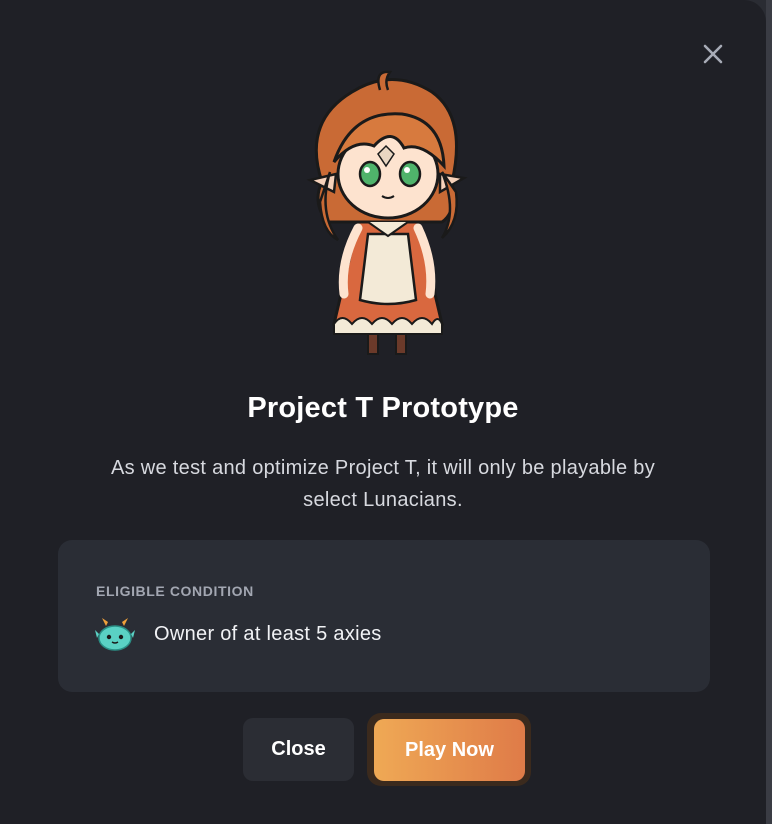 The height and width of the screenshot is (824, 772). Describe the element at coordinates (383, 408) in the screenshot. I see `modal-title: Project T Prototype` at that location.